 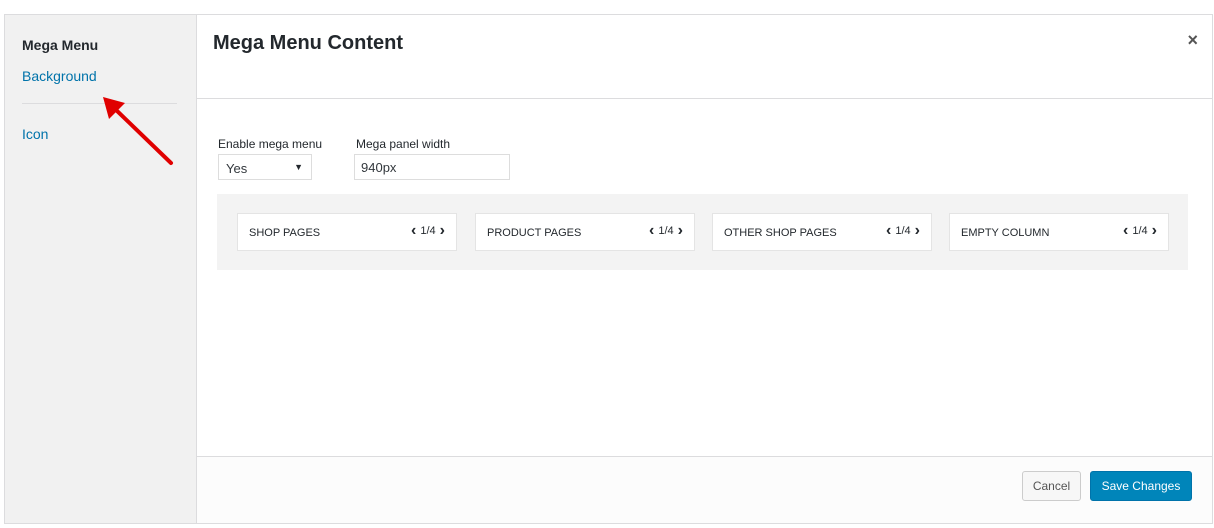 I want to click on mega-panel-width-input: 940px, so click(x=432, y=167).